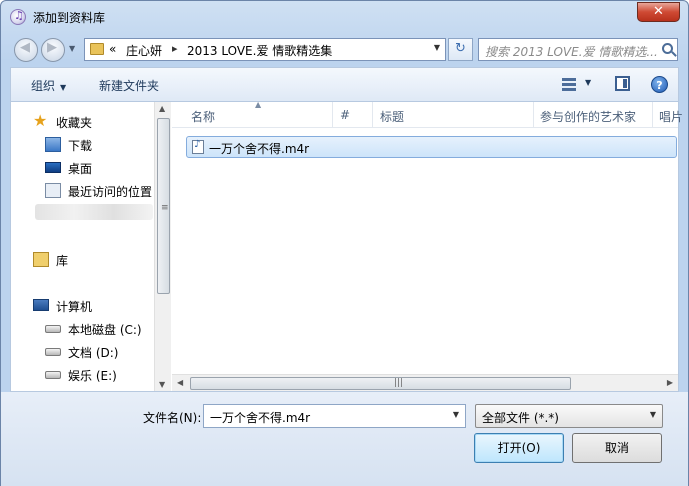  Describe the element at coordinates (105, 330) in the screenshot. I see `sidebar-item-label: 本地磁盘 (C:)` at that location.